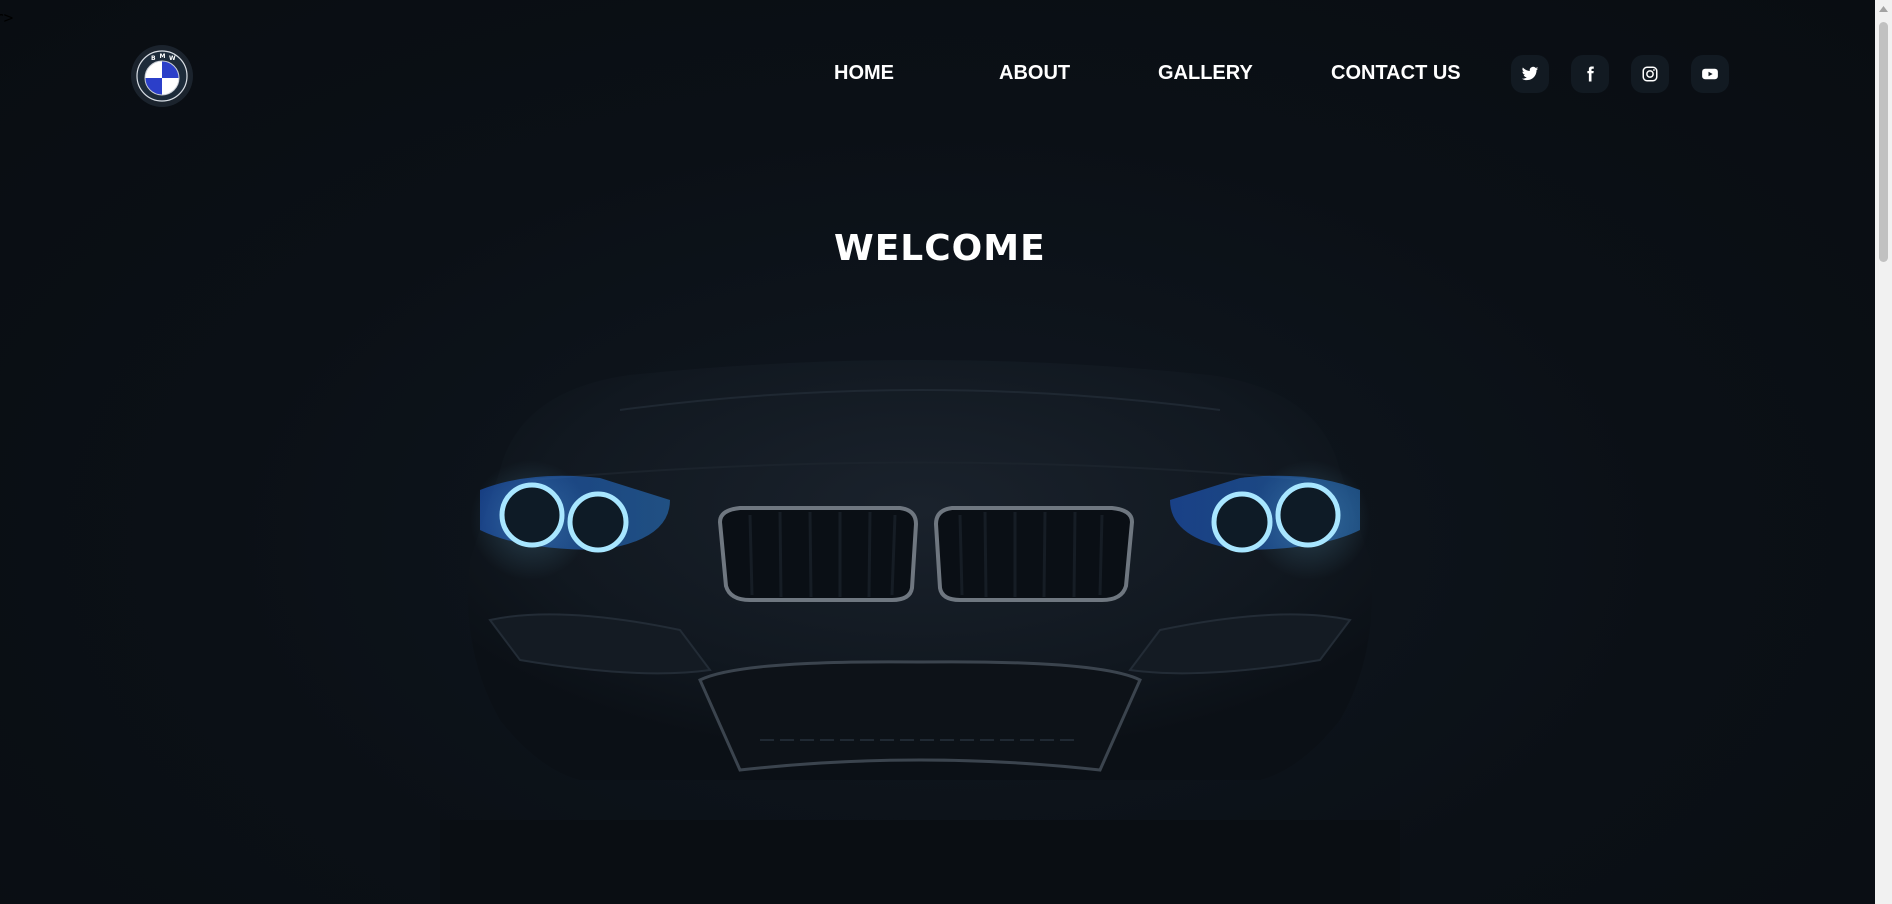 This screenshot has width=1892, height=904. What do you see at coordinates (163, 56) in the screenshot?
I see `svg-text: M` at bounding box center [163, 56].